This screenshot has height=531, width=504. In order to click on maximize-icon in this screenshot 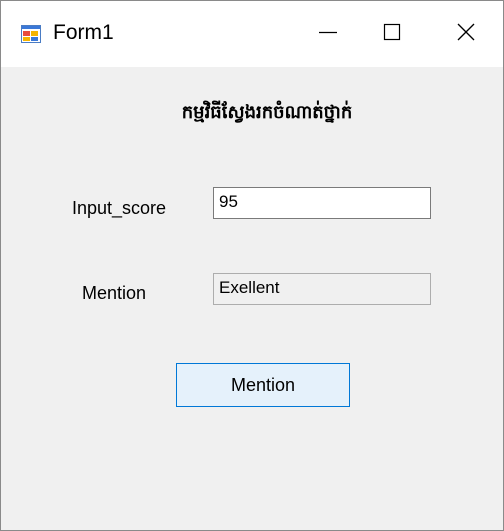, I will do `click(392, 34)`.